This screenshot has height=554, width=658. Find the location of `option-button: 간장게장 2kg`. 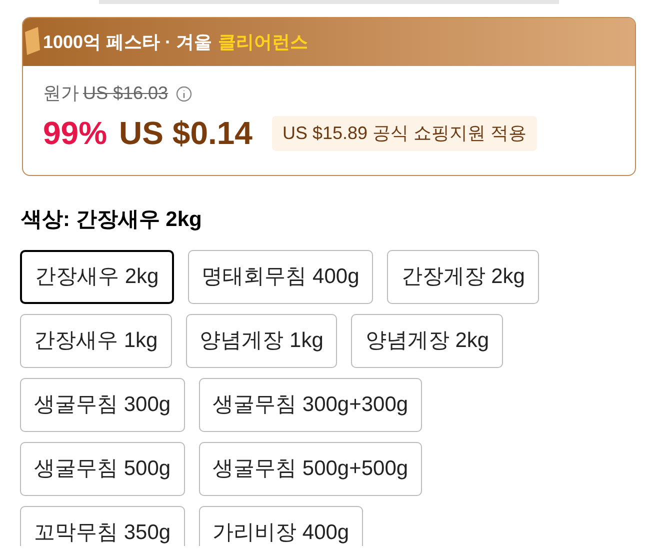

option-button: 간장게장 2kg is located at coordinates (463, 277).